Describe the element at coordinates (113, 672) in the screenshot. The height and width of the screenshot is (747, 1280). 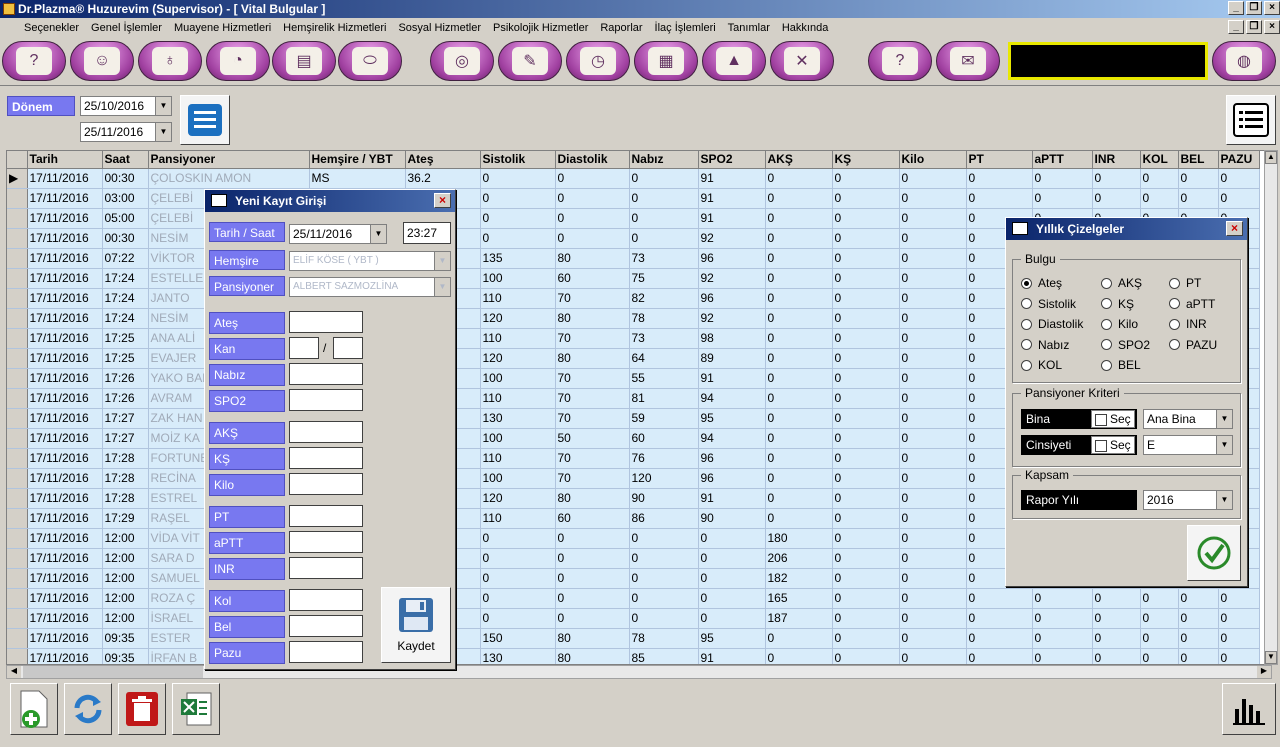
I see `horizontal-scroll-thumb` at that location.